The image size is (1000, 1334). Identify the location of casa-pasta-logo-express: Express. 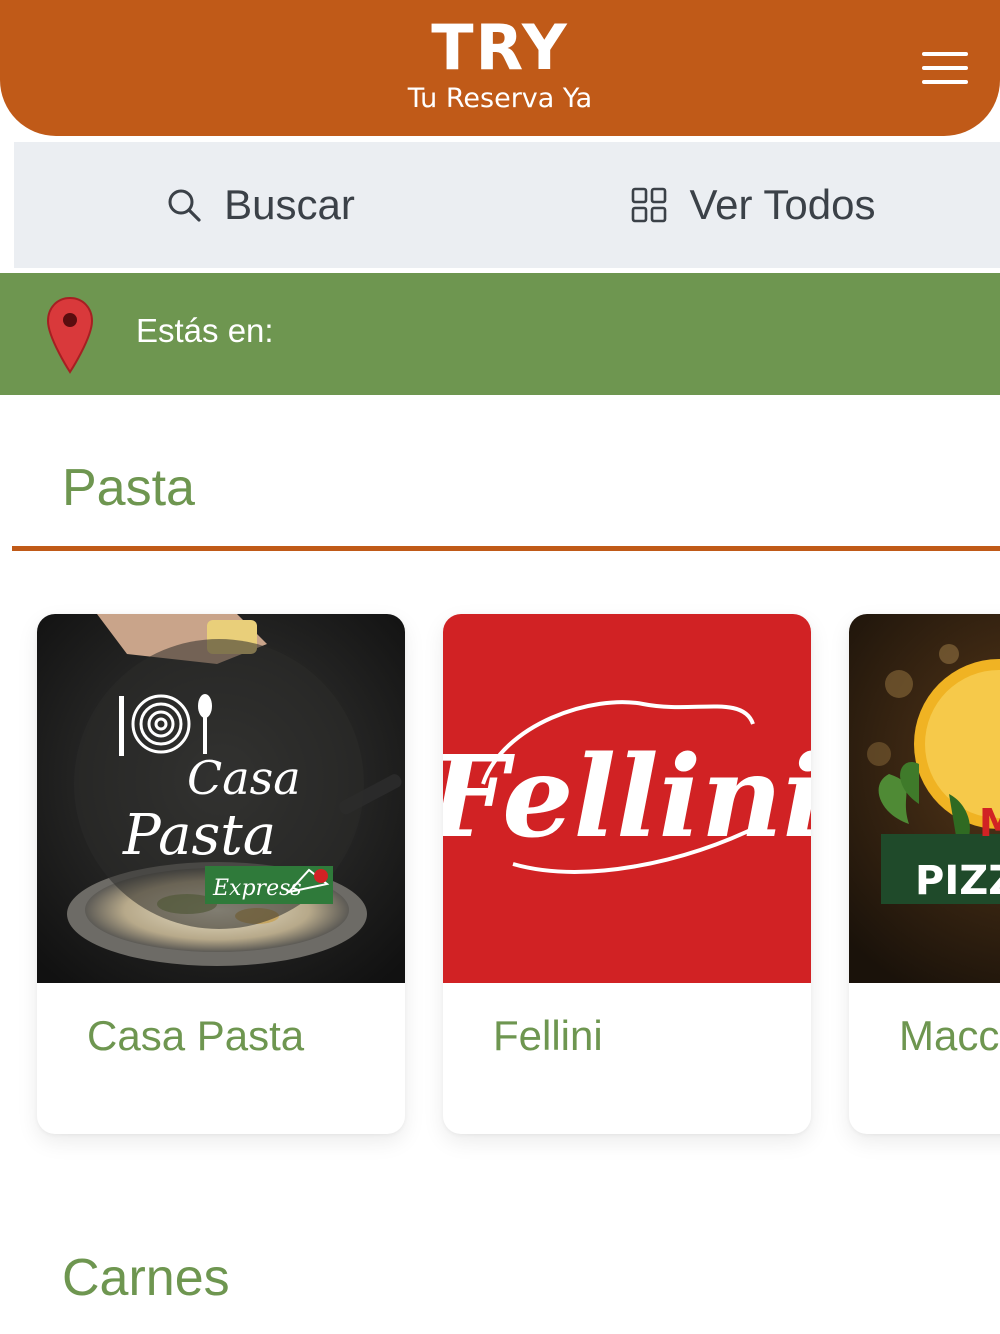
(257, 888).